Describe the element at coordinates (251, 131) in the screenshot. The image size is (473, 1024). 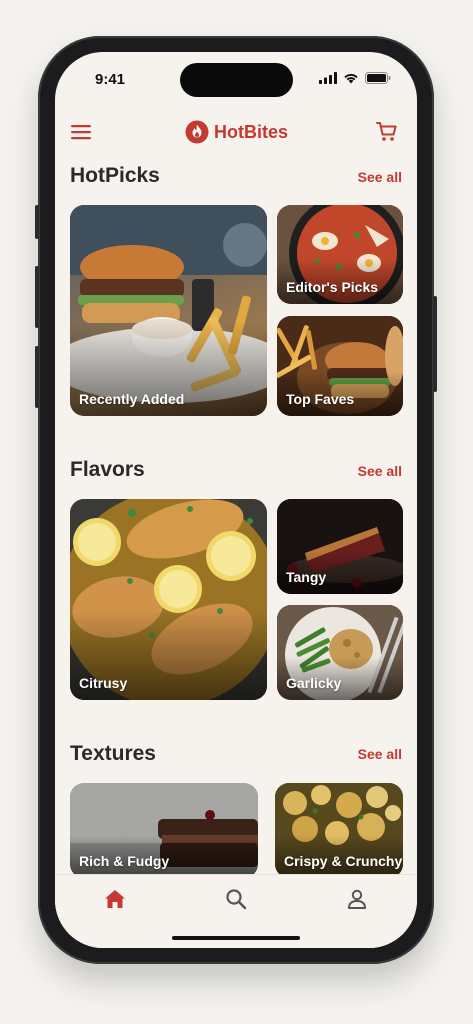
I see `app-name: HotBites` at that location.